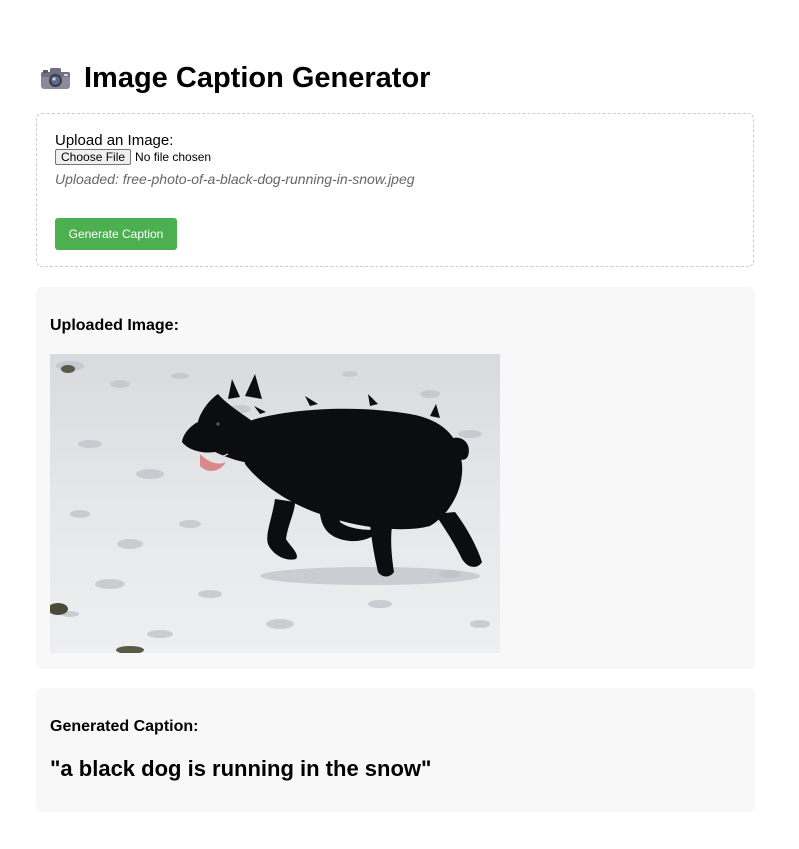 This screenshot has width=799, height=849. I want to click on upload-label: Upload an Image:, so click(114, 140).